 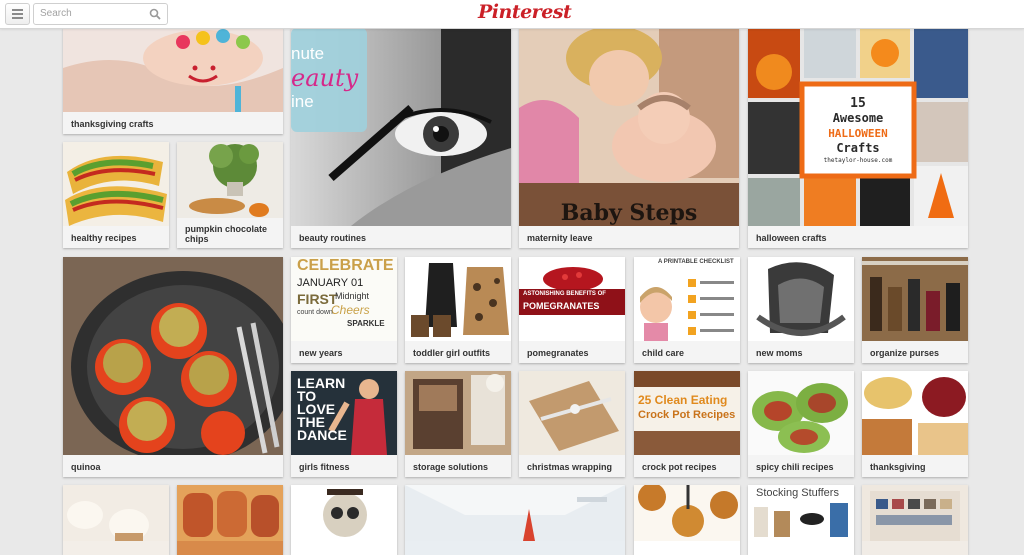 What do you see at coordinates (330, 283) in the screenshot?
I see `overlay-line: JANUARY 01` at bounding box center [330, 283].